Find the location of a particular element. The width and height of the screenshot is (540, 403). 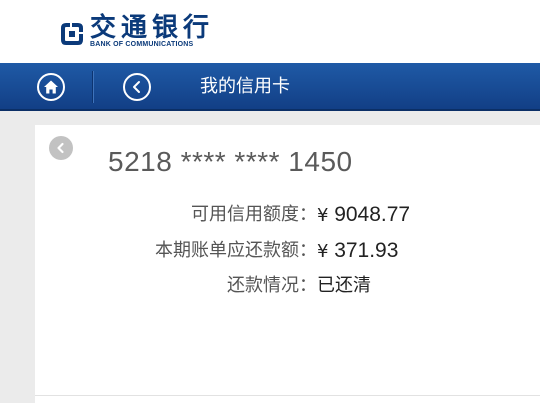

home-icon is located at coordinates (51, 87).